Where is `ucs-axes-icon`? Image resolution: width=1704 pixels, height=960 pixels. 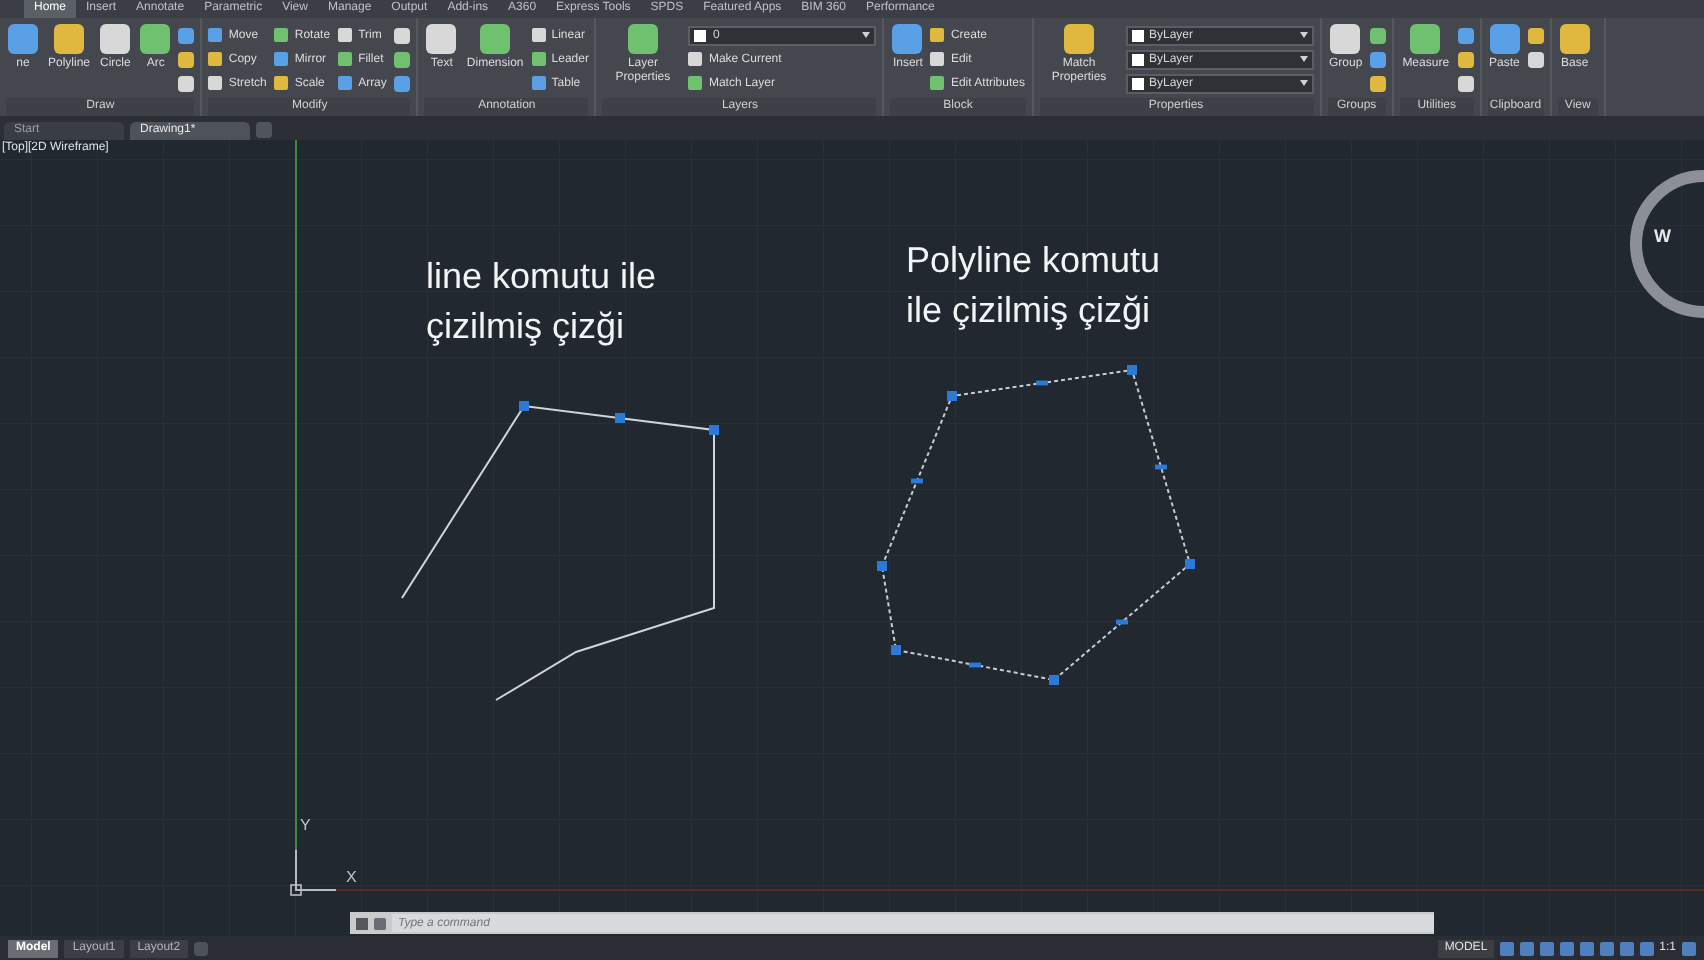
ucs-axes-icon is located at coordinates (313, 872).